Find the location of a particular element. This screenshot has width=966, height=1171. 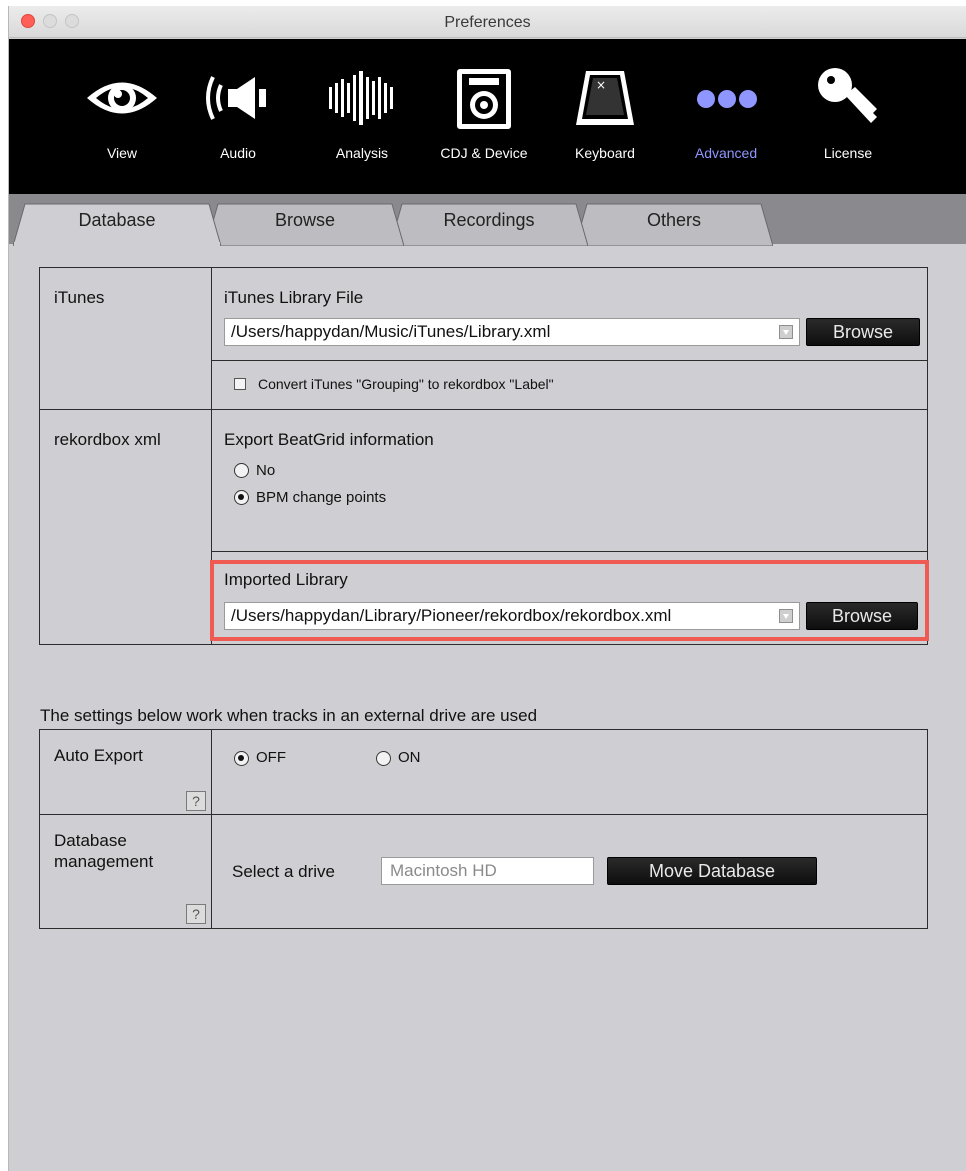

window-title: Preferences is located at coordinates (487, 22).